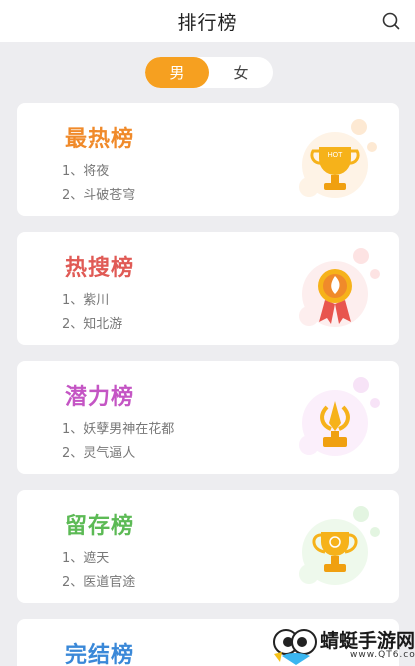 The height and width of the screenshot is (666, 415). I want to click on medal-flame-icon, so click(339, 287).